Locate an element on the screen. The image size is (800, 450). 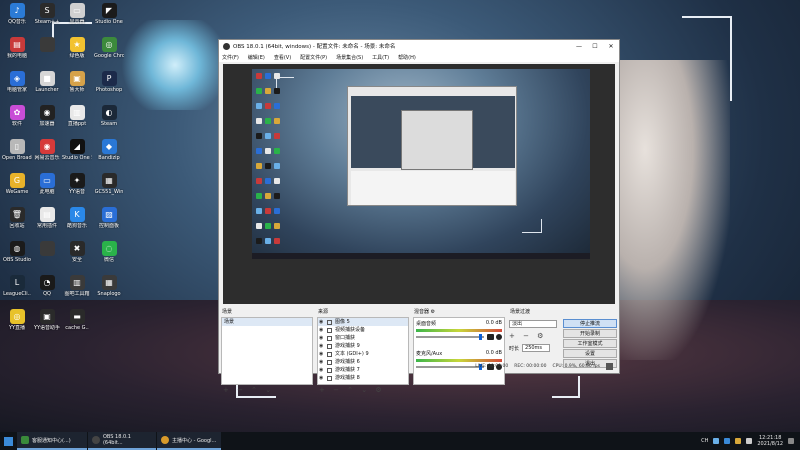
start-recording-button: 开始录制 is located at coordinates (590, 333).